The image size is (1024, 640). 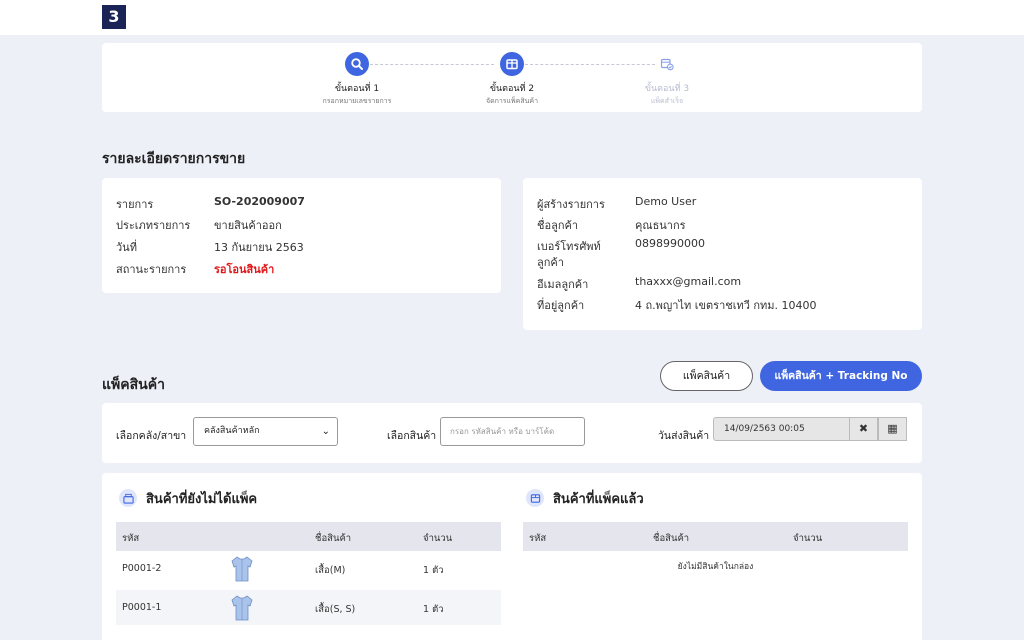 I want to click on chevron-down-icon: ⌄, so click(x=325, y=431).